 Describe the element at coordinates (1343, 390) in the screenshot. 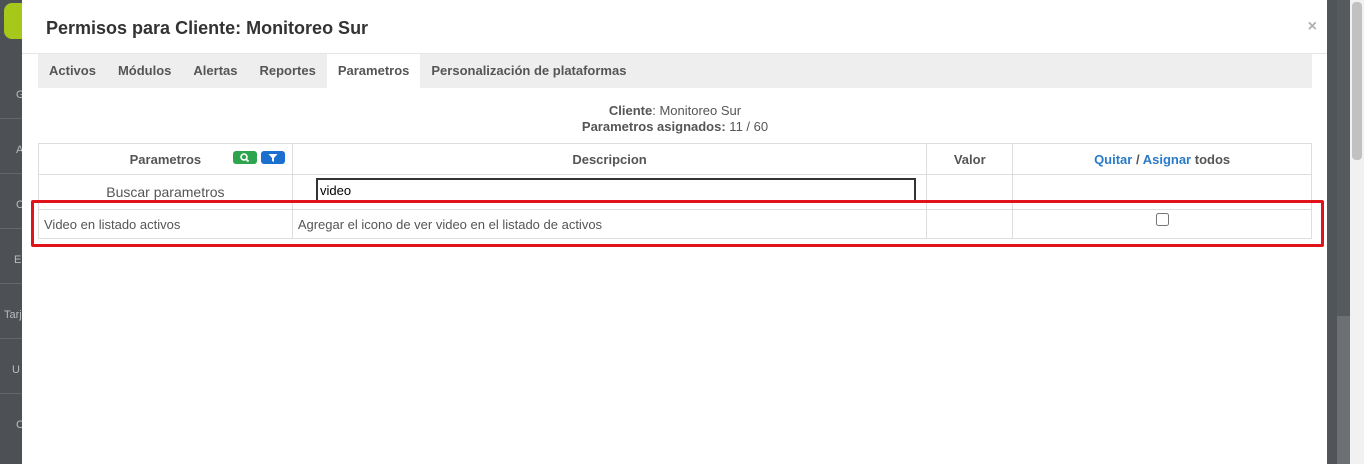

I see `modal-scrollbar-thumb` at that location.